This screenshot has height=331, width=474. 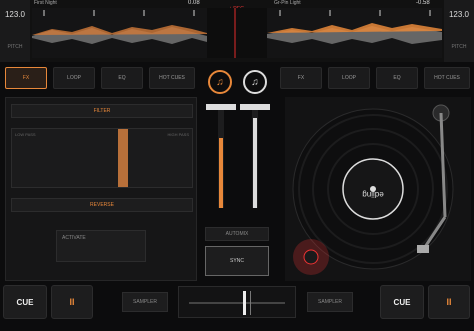 I want to click on sampler-button-right: SAMPLER, so click(x=330, y=302).